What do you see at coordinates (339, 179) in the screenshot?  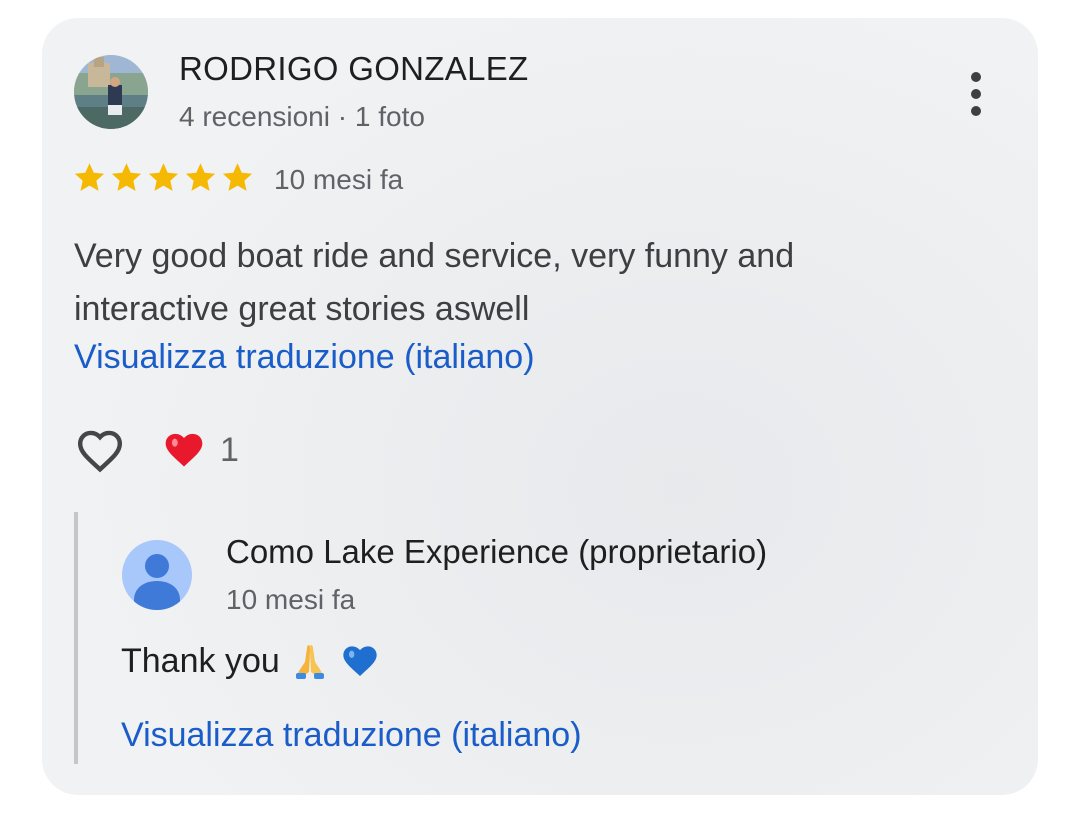 I see `review-time: 10 mesi fa` at bounding box center [339, 179].